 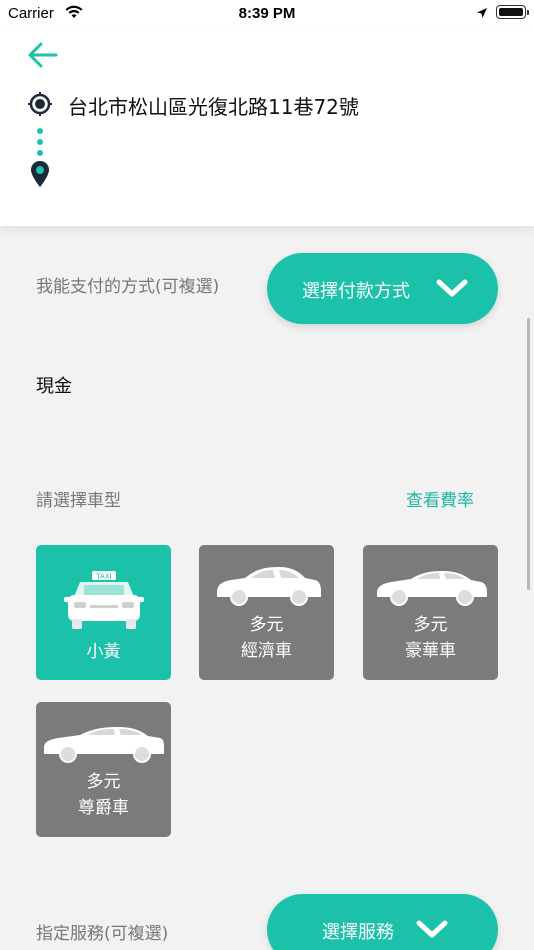 I want to click on view-fare-link: 查看費率, so click(x=440, y=498).